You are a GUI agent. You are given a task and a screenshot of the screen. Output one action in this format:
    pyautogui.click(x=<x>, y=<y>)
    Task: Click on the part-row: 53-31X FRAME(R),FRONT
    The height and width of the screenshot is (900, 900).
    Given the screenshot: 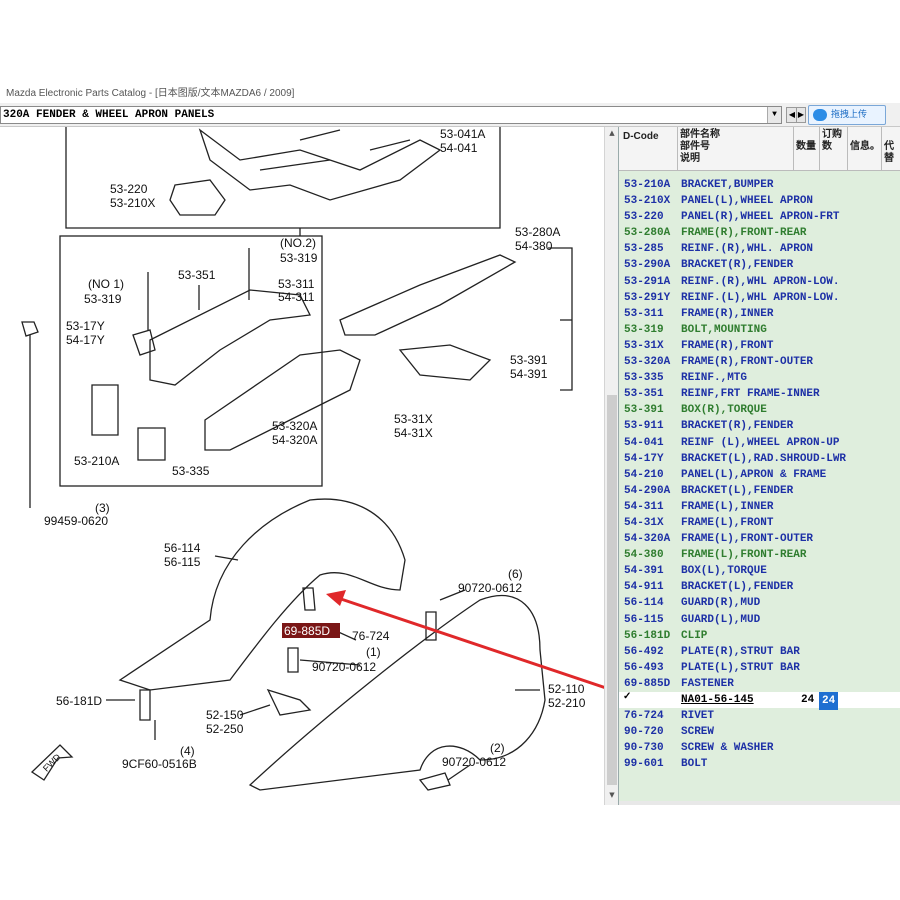 What is the action you would take?
    pyautogui.click(x=759, y=346)
    